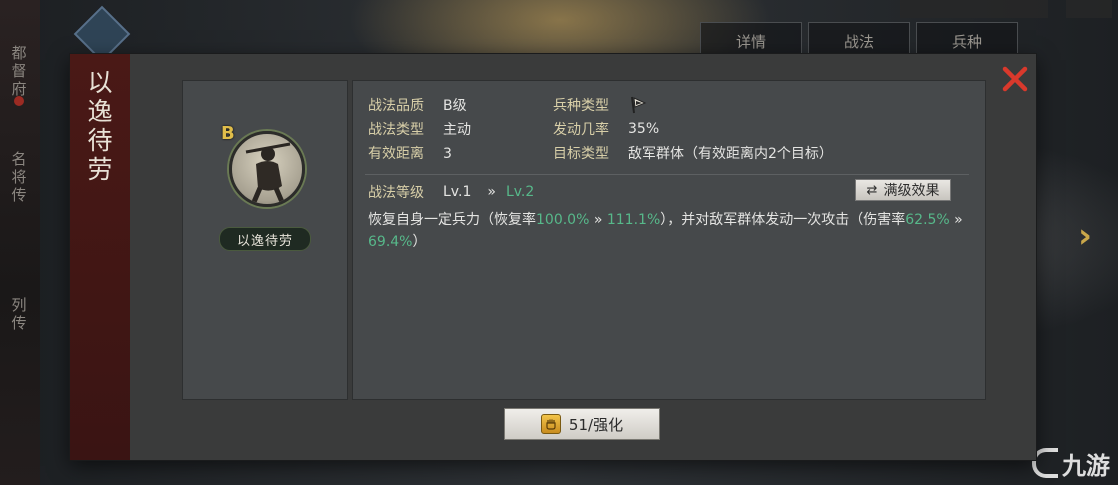 Image resolution: width=1118 pixels, height=485 pixels. What do you see at coordinates (396, 130) in the screenshot?
I see `skill-type-label: 战法类型` at bounding box center [396, 130].